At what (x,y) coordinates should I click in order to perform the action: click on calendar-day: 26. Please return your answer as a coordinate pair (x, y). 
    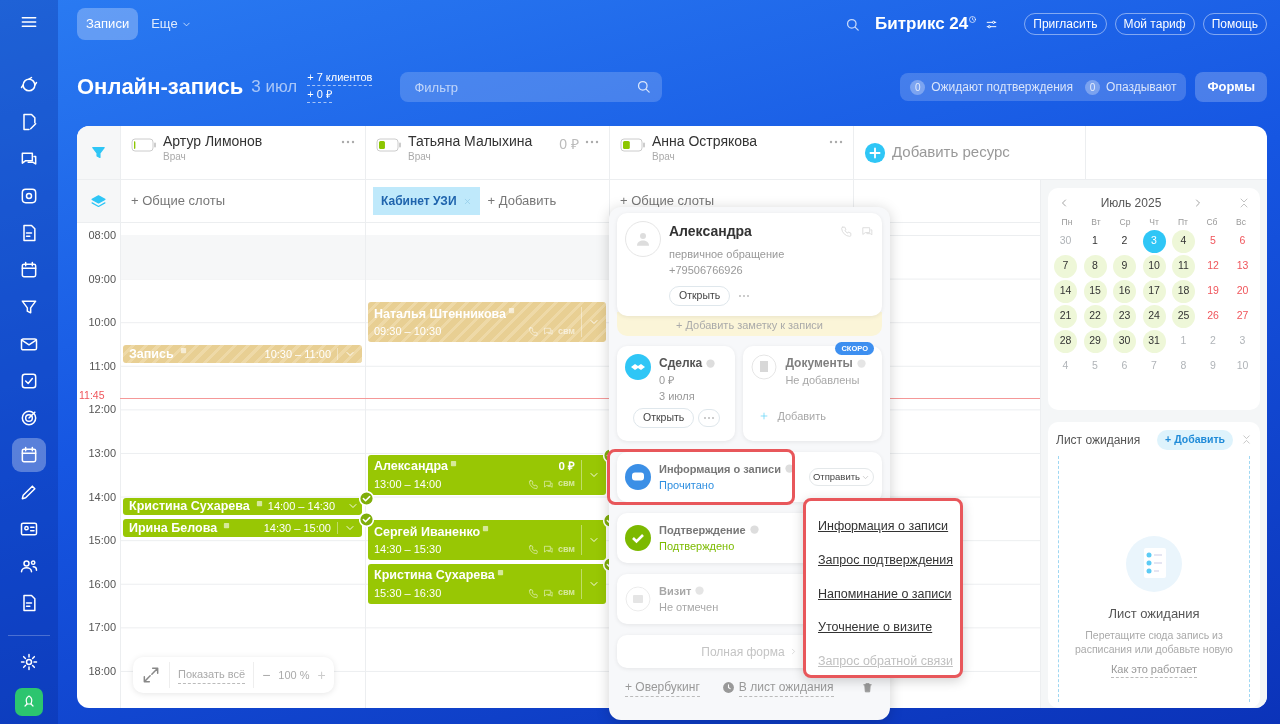
    Looking at the image, I should click on (1213, 316).